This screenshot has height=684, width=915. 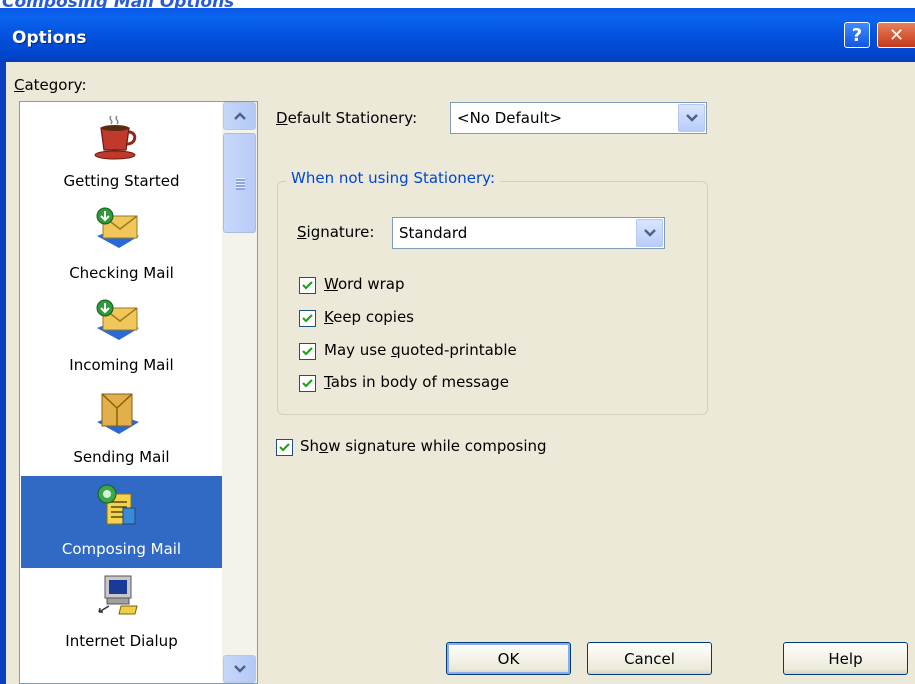 What do you see at coordinates (649, 658) in the screenshot?
I see `cancel-button: Cancel` at bounding box center [649, 658].